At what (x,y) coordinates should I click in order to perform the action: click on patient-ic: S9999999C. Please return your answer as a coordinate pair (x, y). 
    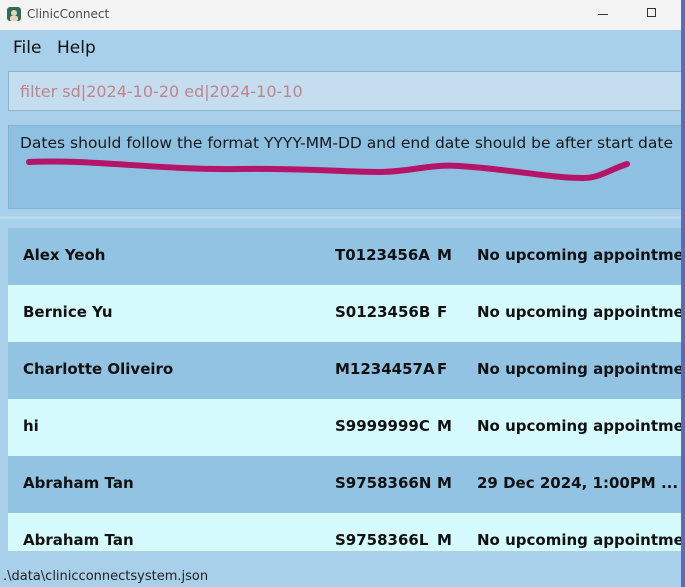
    Looking at the image, I should click on (382, 426).